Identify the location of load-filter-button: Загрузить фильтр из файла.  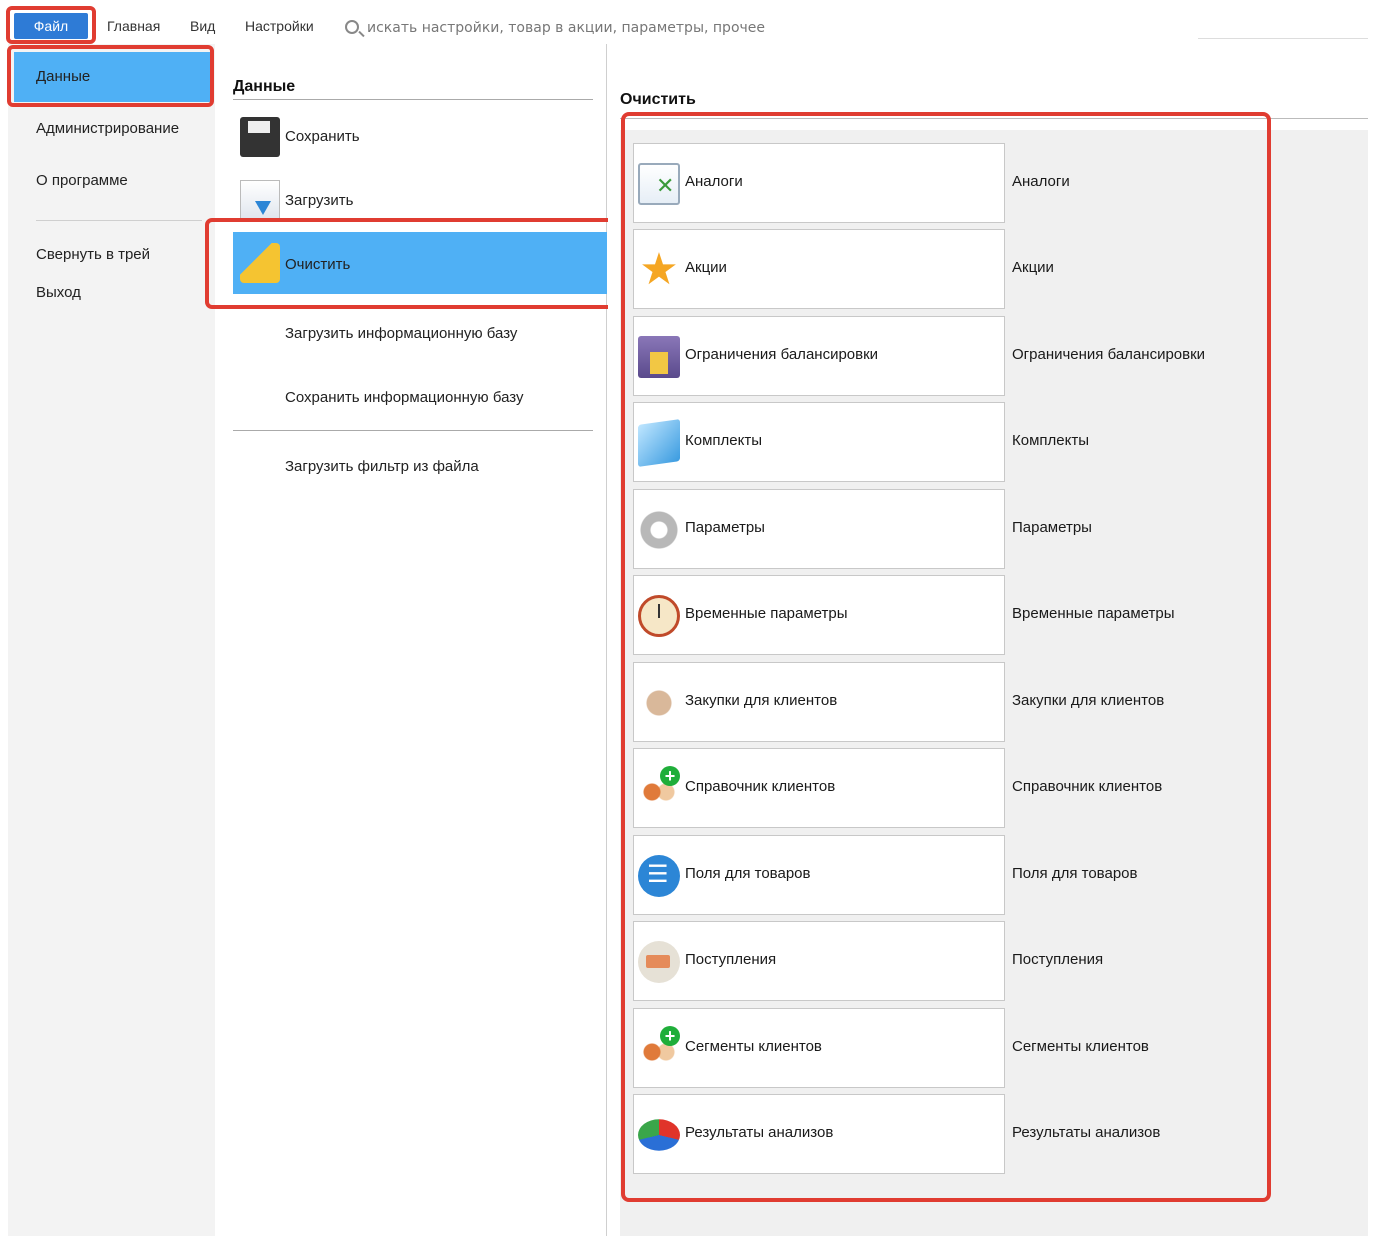
(382, 466).